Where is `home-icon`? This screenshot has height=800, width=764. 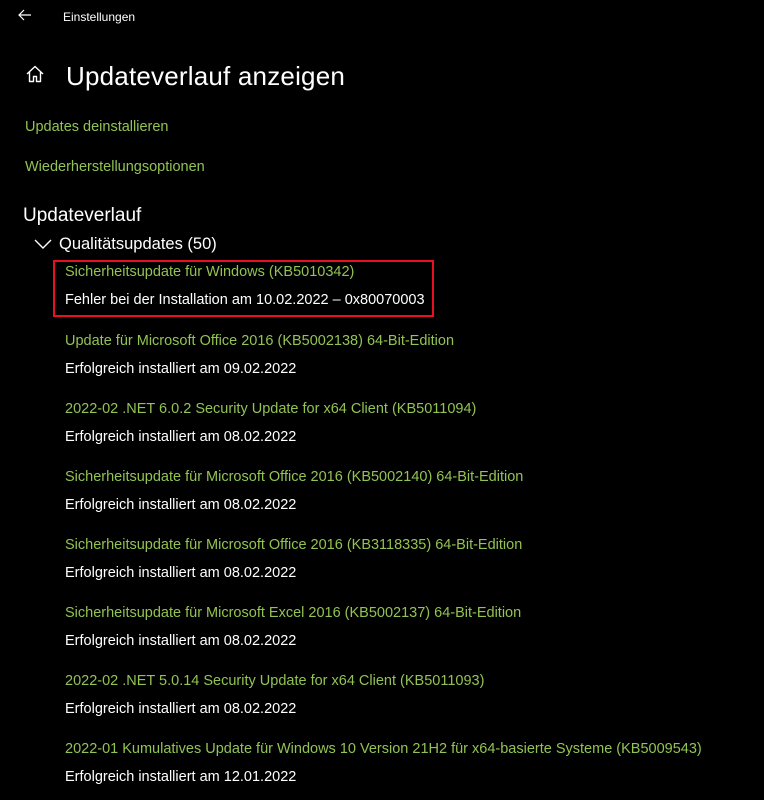 home-icon is located at coordinates (35, 76).